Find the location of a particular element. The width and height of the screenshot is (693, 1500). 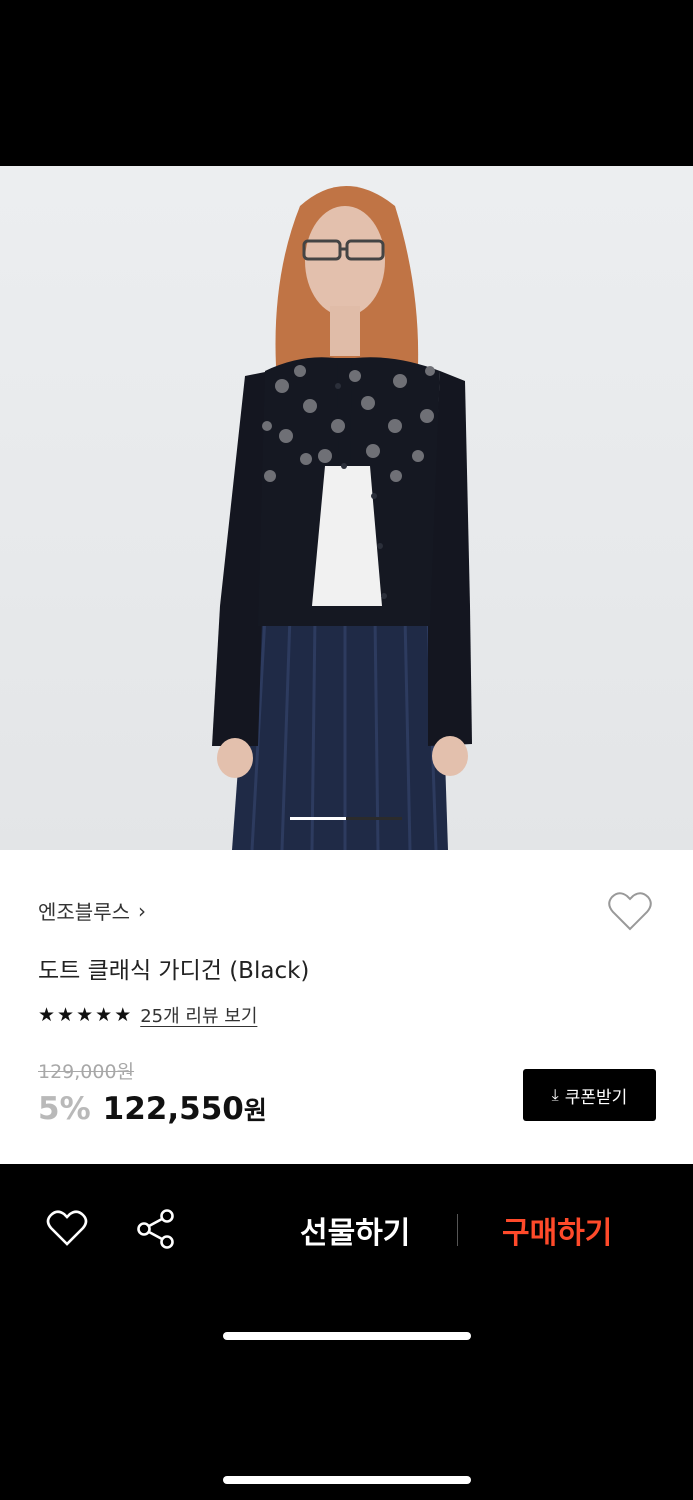

product-title: 도트 클래식 가디건 (Black) is located at coordinates (174, 971).